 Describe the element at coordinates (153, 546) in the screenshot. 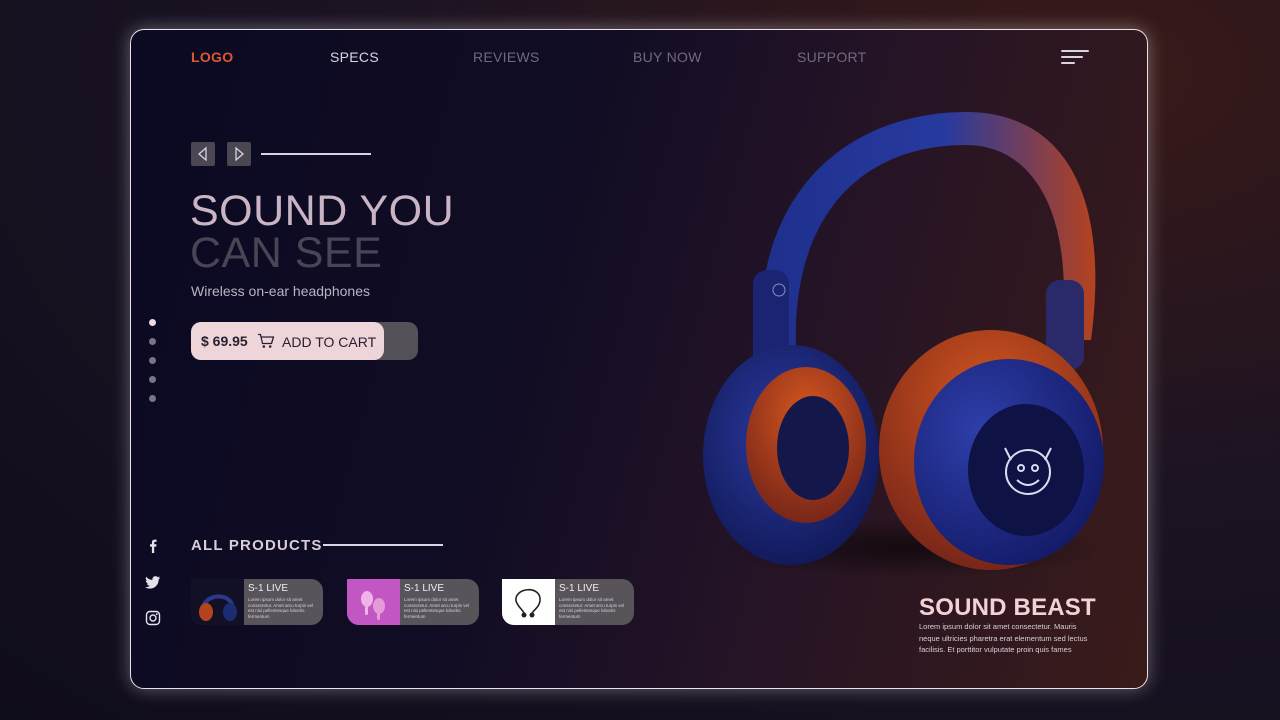

I see `facebook-icon` at that location.